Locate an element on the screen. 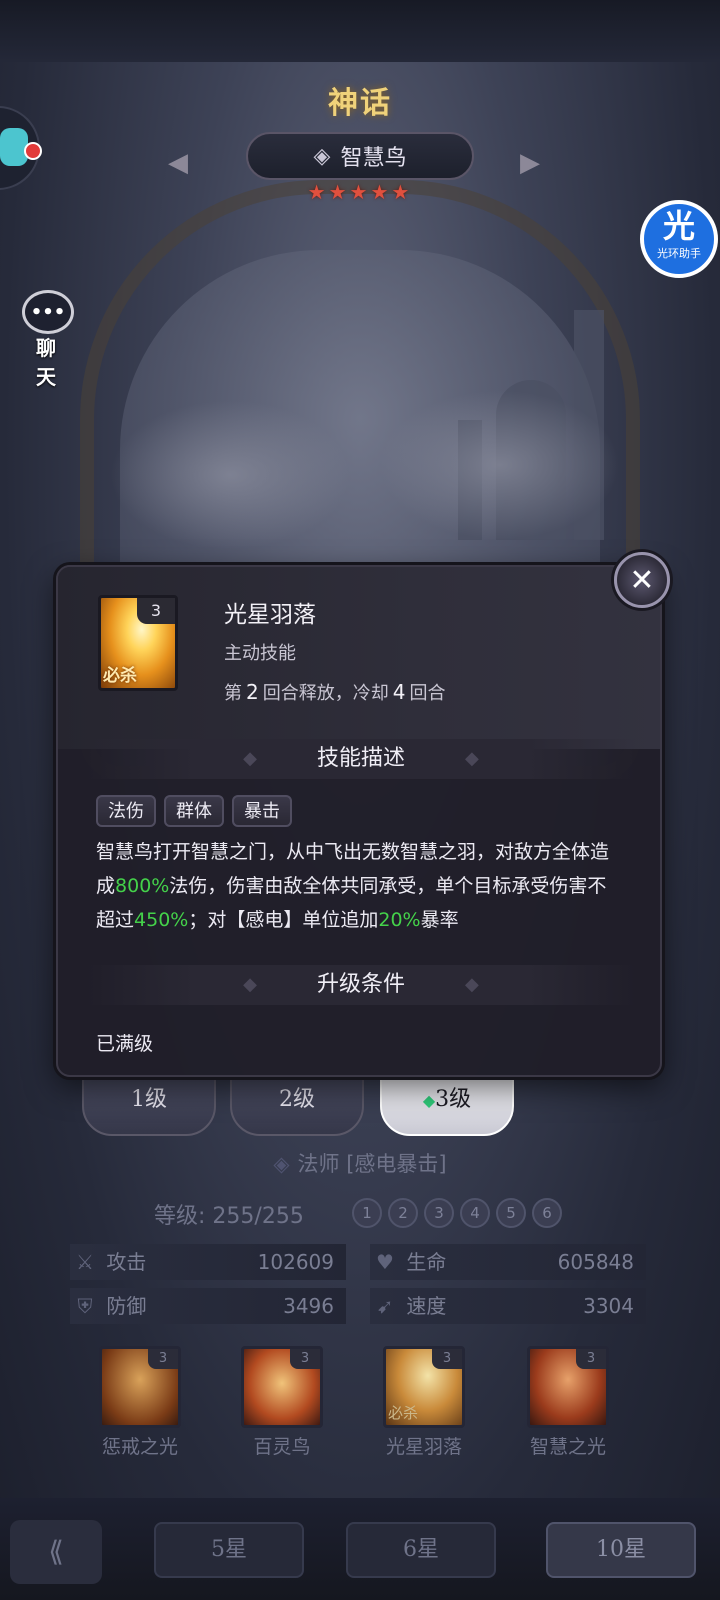  level-stage-dots: 1 2 3 4 5 6 is located at coordinates (457, 1213).